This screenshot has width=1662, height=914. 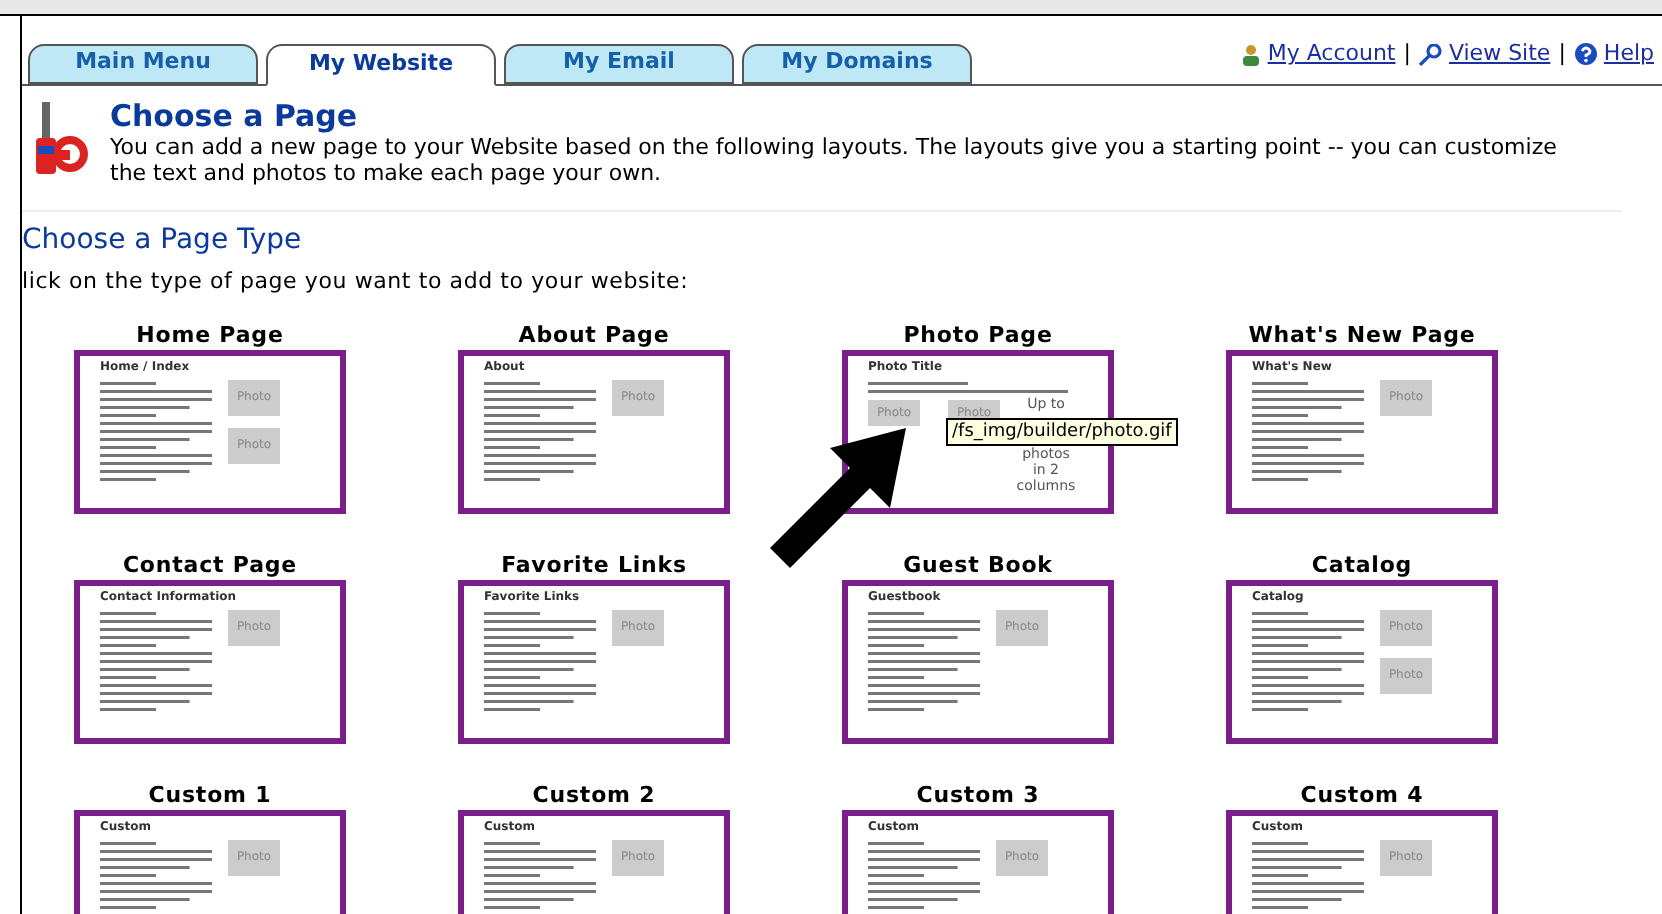 What do you see at coordinates (210, 564) in the screenshot?
I see `template-title: Contact Page` at bounding box center [210, 564].